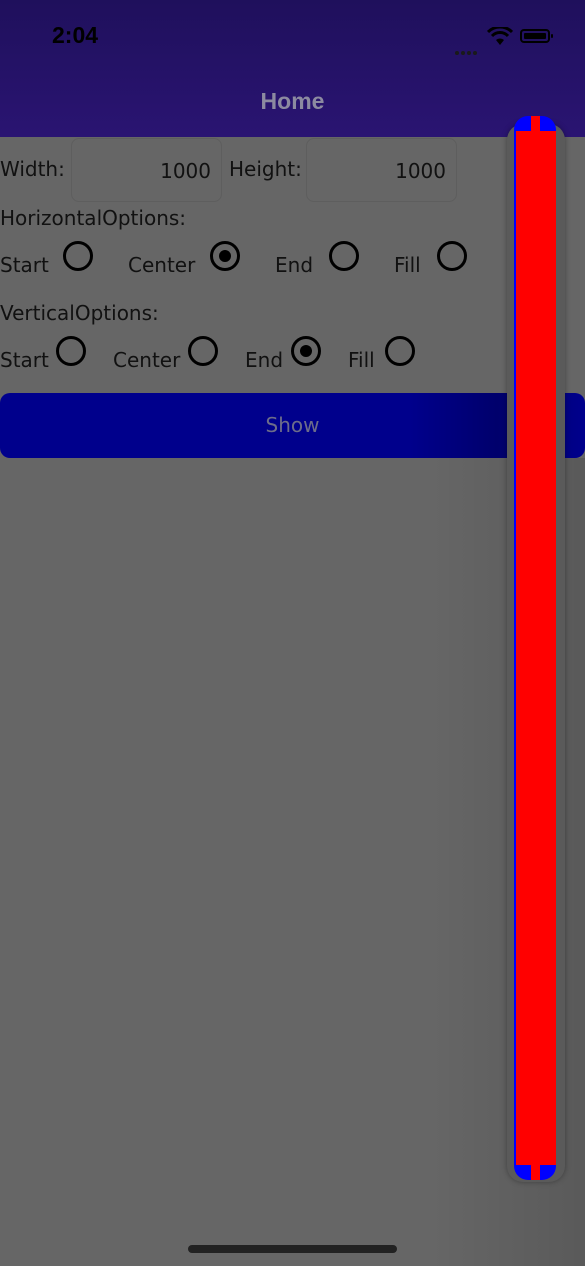 The image size is (585, 1266). What do you see at coordinates (79, 313) in the screenshot?
I see `vertical-options-label: VerticalOptions:` at bounding box center [79, 313].